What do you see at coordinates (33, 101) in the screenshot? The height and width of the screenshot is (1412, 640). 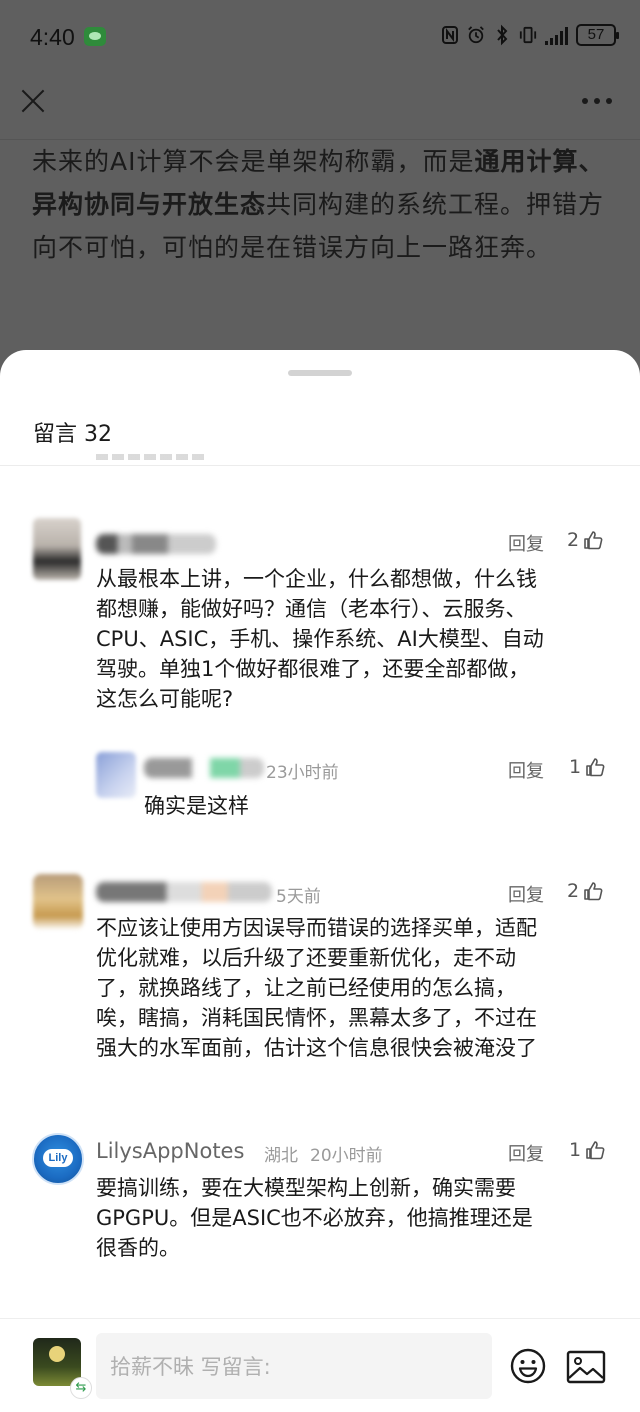 I see `close-icon` at bounding box center [33, 101].